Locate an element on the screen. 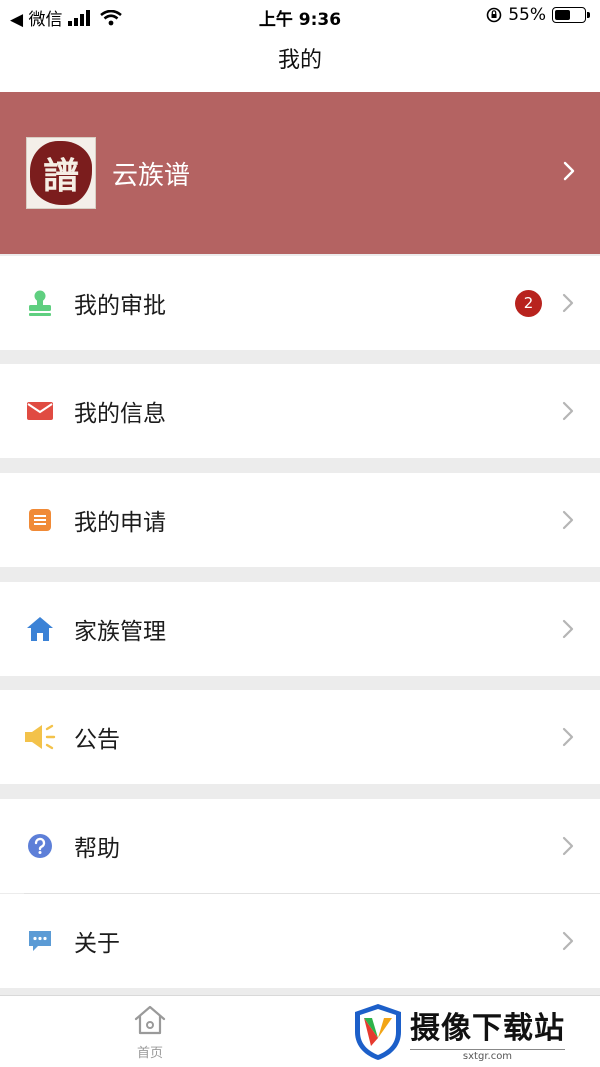  megaphone-icon is located at coordinates (40, 737).